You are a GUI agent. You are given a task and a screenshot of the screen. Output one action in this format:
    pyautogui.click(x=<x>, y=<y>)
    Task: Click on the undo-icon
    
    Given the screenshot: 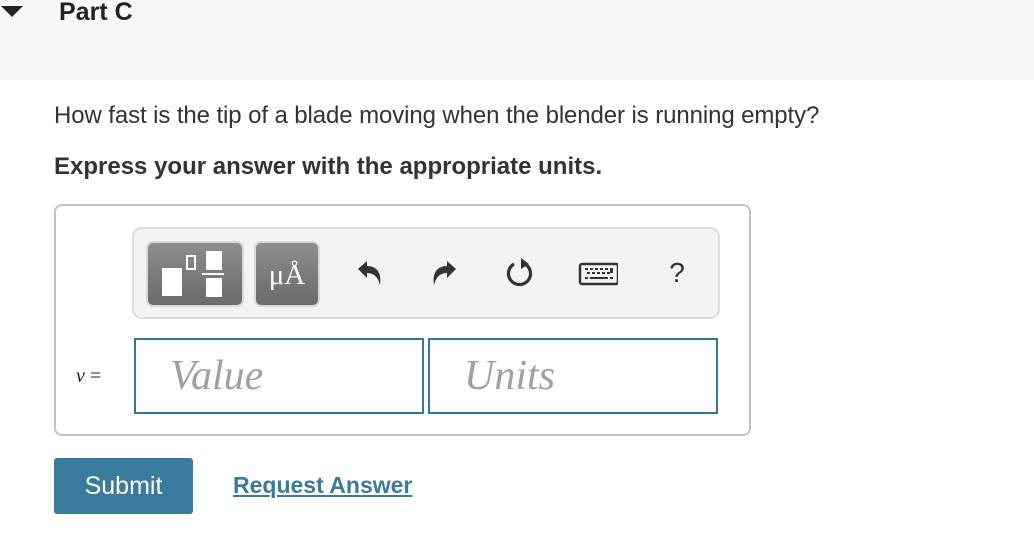 What is the action you would take?
    pyautogui.click(x=369, y=273)
    